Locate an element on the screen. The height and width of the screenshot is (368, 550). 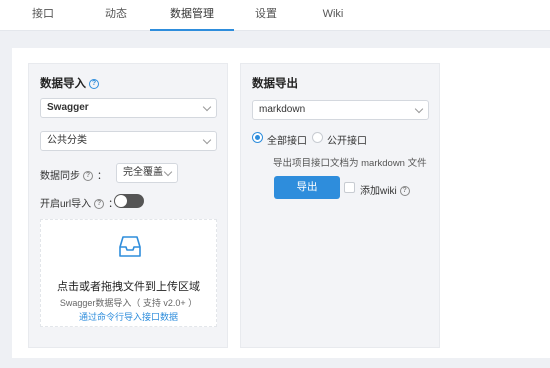
radio-public-label: 公开接口 is located at coordinates (347, 139).